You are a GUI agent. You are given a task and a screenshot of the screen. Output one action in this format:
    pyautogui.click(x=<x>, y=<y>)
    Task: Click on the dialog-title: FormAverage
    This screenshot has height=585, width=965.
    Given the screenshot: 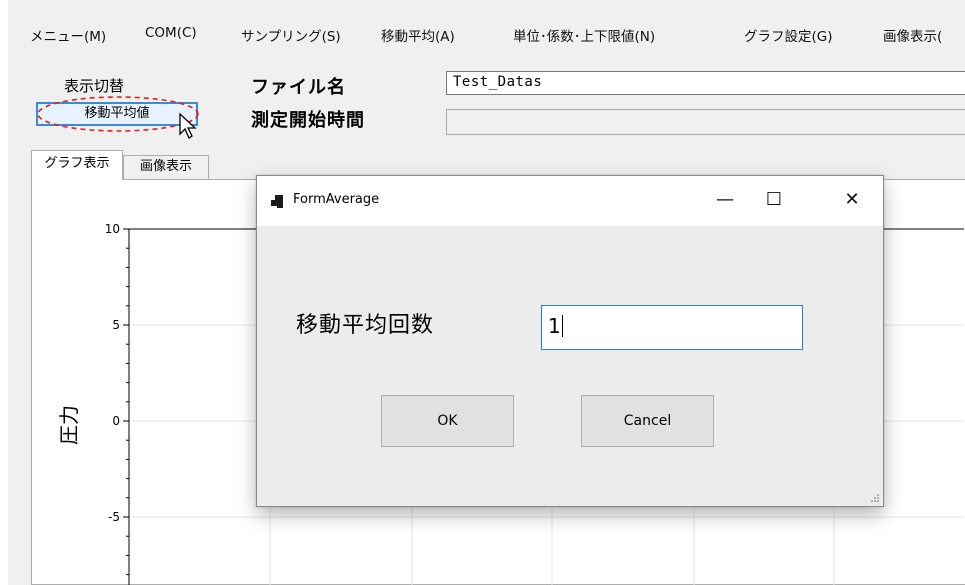 What is the action you would take?
    pyautogui.click(x=336, y=199)
    